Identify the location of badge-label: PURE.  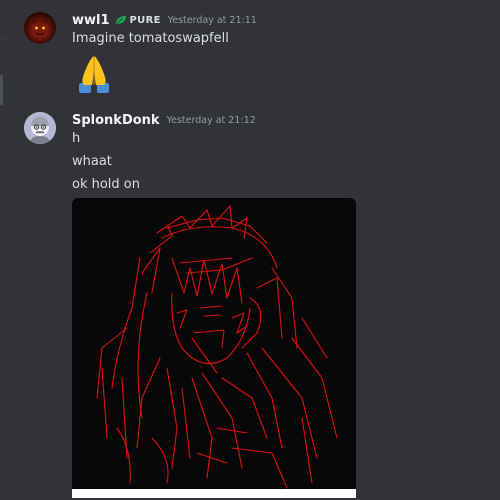
(145, 20).